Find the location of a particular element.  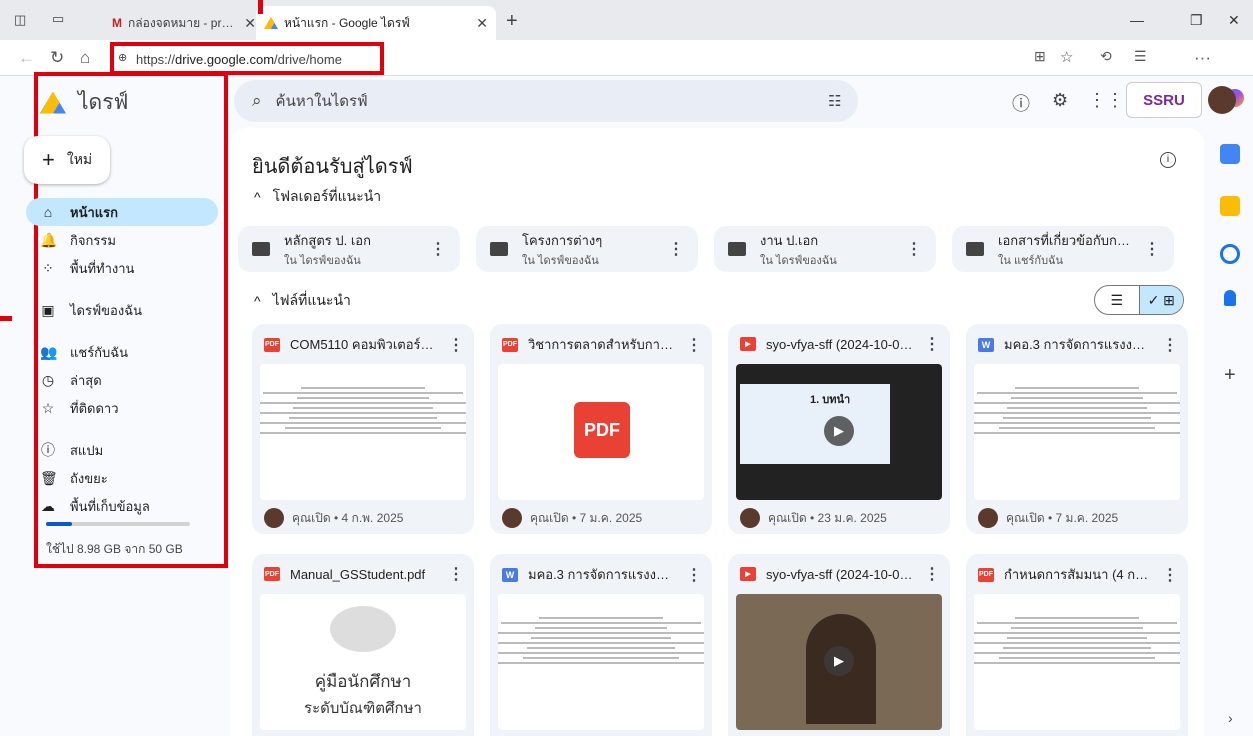

sidebar-item: ▣ ไดรฟ์ของฉัน is located at coordinates (122, 310).